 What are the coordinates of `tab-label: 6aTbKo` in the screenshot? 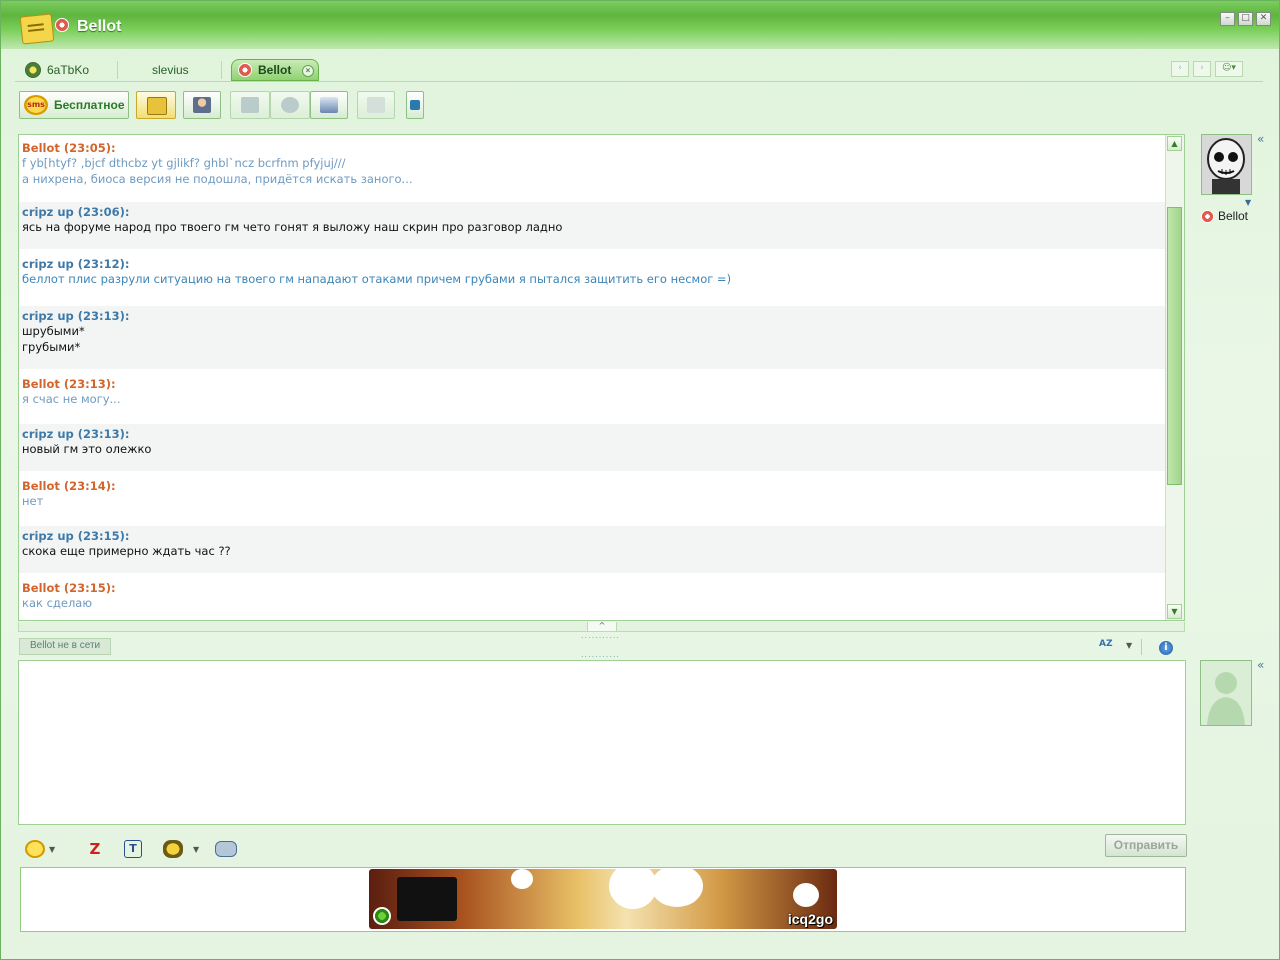 It's located at (68, 70).